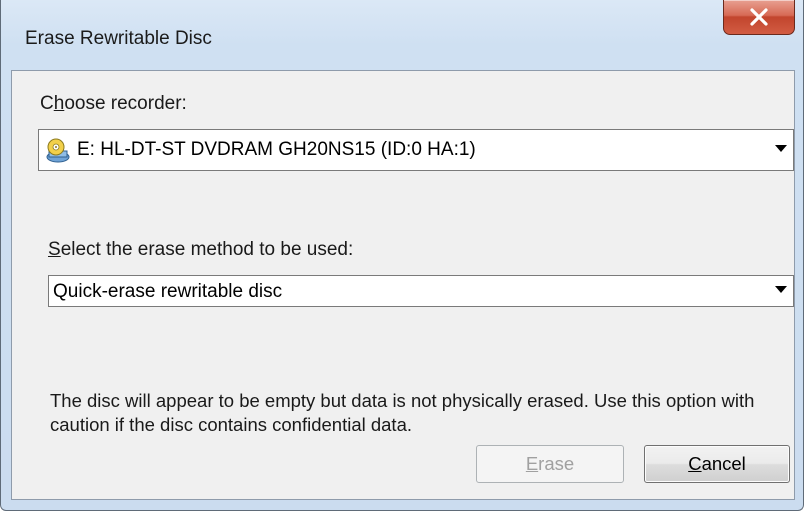  What do you see at coordinates (168, 291) in the screenshot?
I see `erase-method-selected-value: Quick-erase rewritable disc` at bounding box center [168, 291].